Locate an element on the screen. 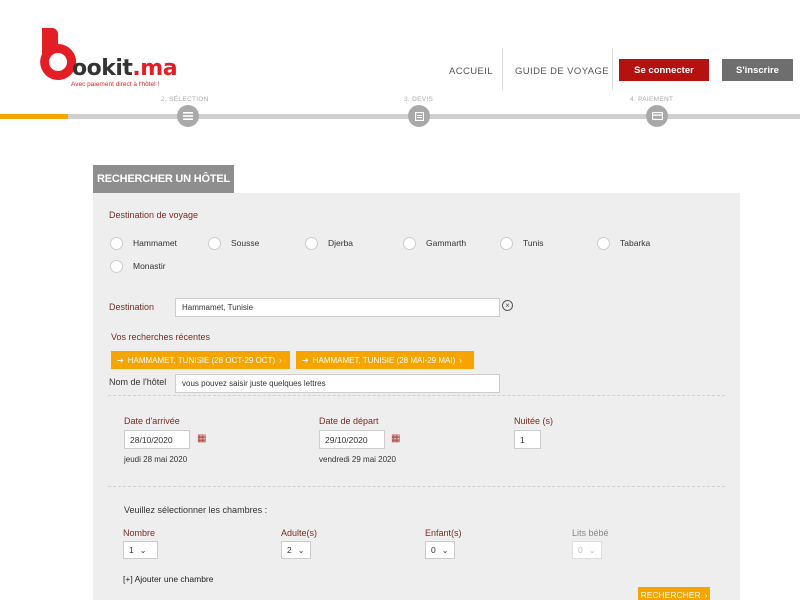 The width and height of the screenshot is (800, 600). radio-label-sousse: Sousse is located at coordinates (245, 243).